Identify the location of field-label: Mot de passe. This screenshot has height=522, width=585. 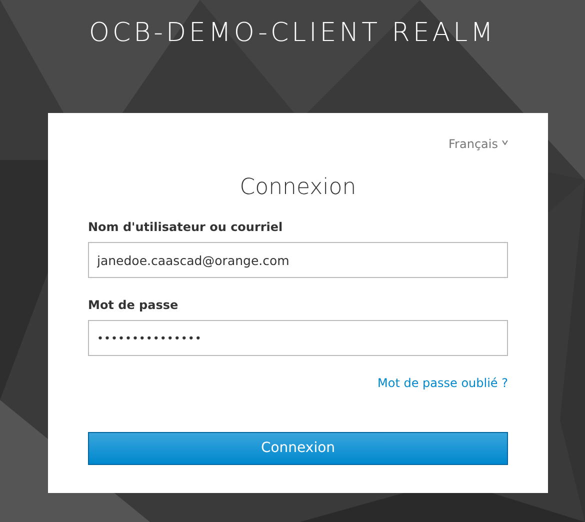
(134, 305).